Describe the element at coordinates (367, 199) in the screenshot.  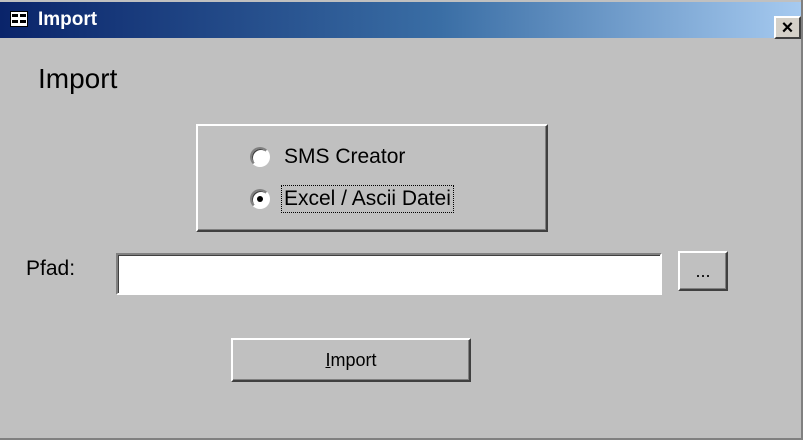
I see `excel-ascii-label: Excel / Ascii Datei` at that location.